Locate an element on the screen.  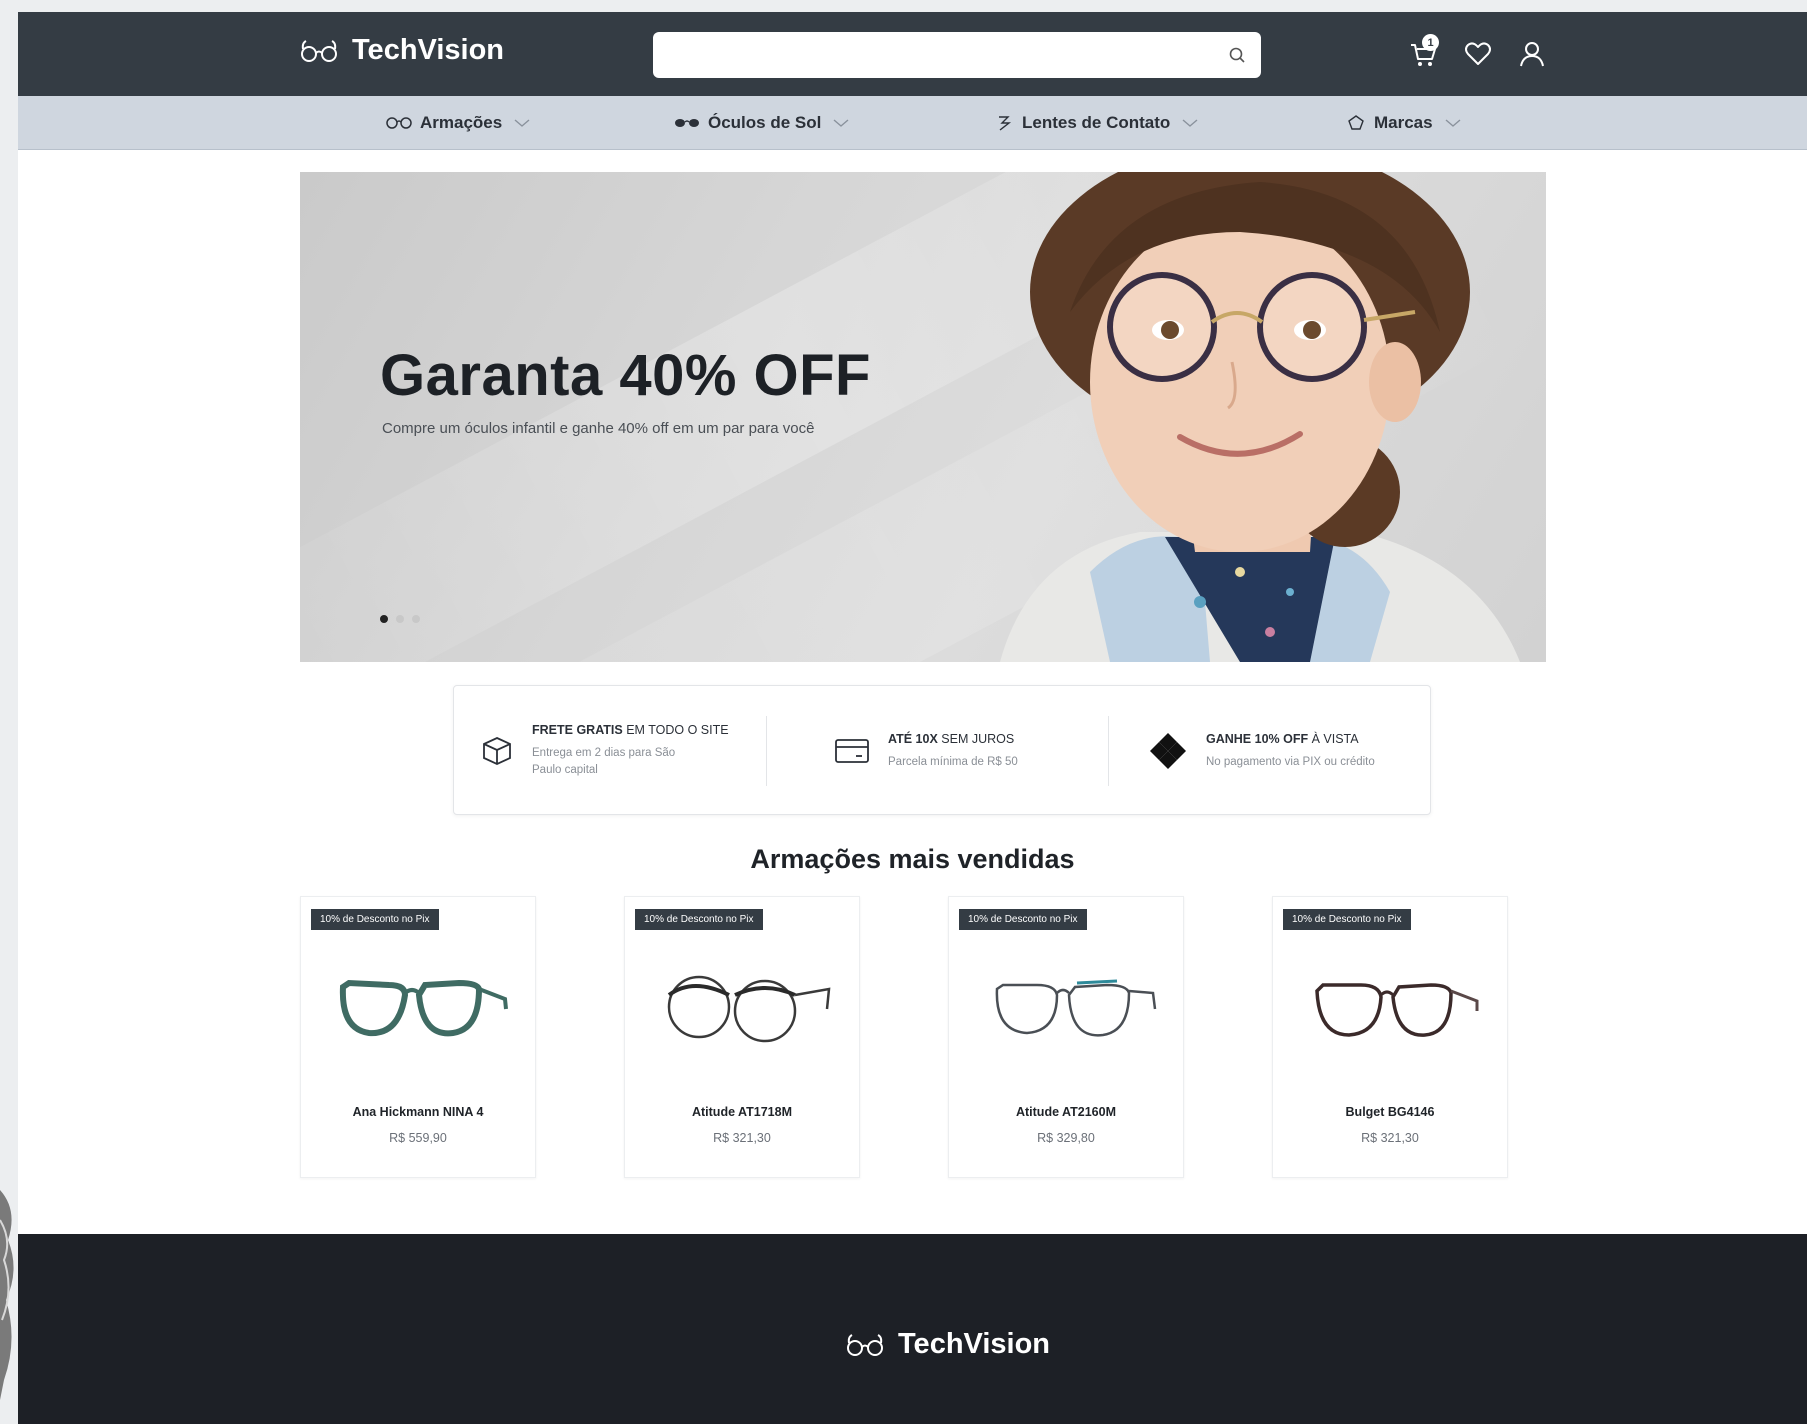
carousel-dots is located at coordinates (400, 619).